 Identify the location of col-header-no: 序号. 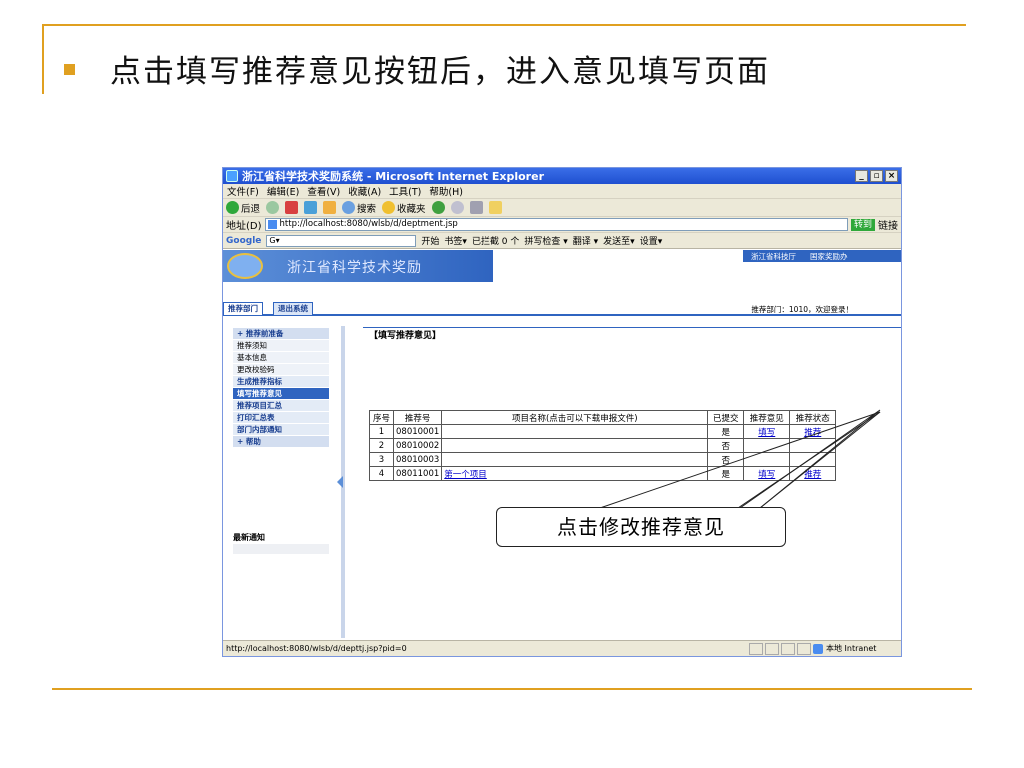
(381, 417).